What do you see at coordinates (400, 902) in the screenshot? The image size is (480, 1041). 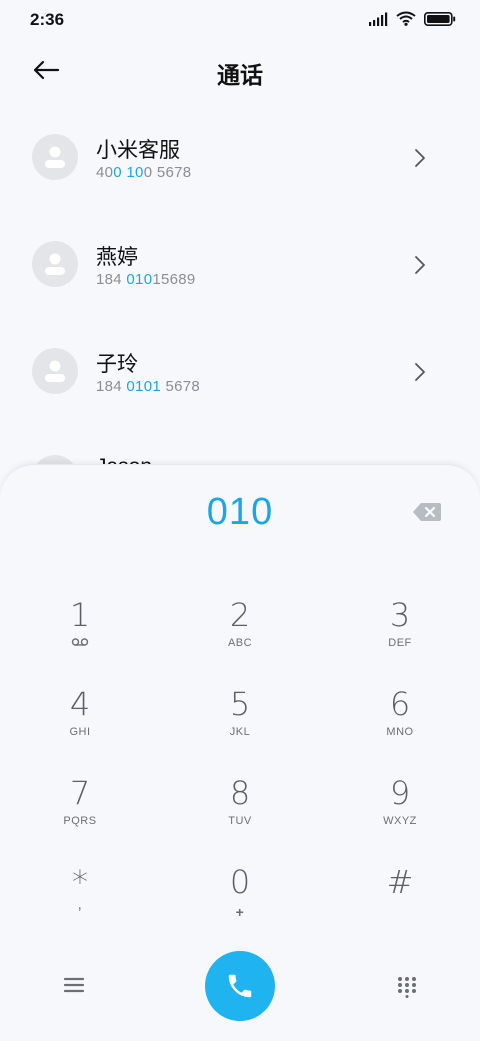 I see `key-hash: #` at bounding box center [400, 902].